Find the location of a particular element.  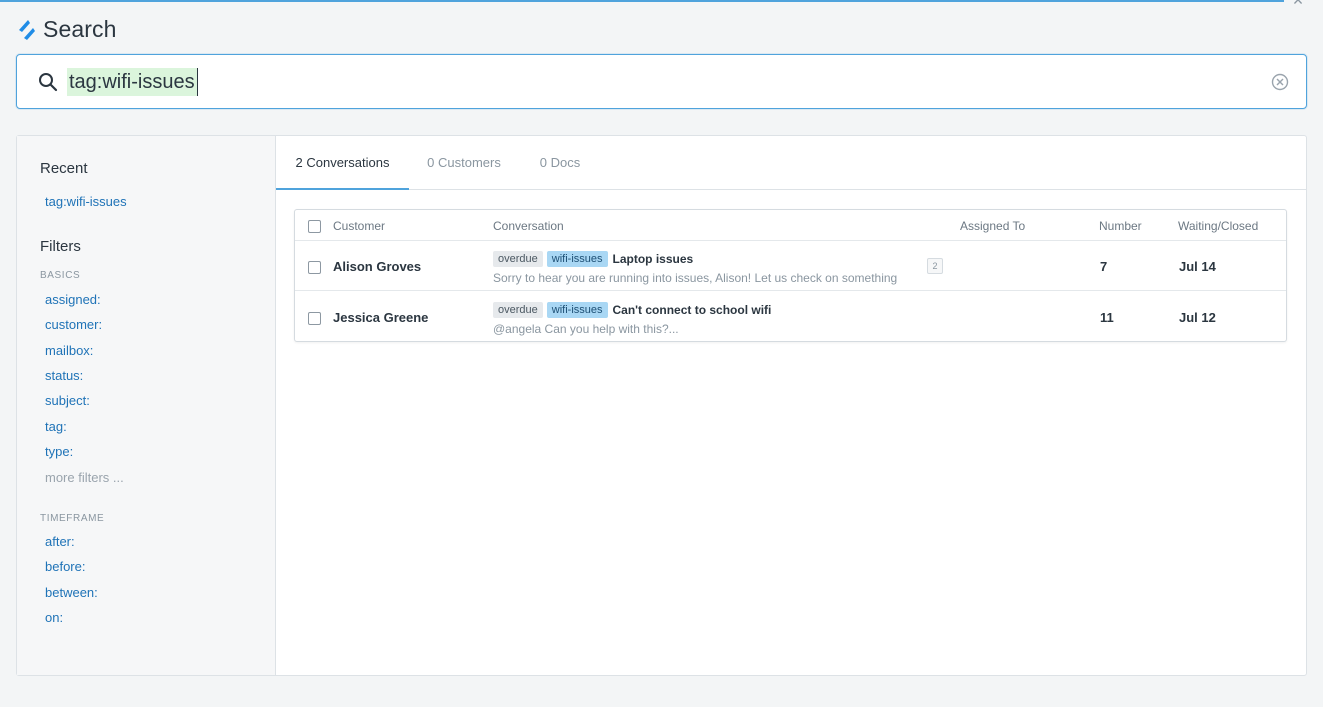

conversation-number: 7 is located at coordinates (1104, 266).